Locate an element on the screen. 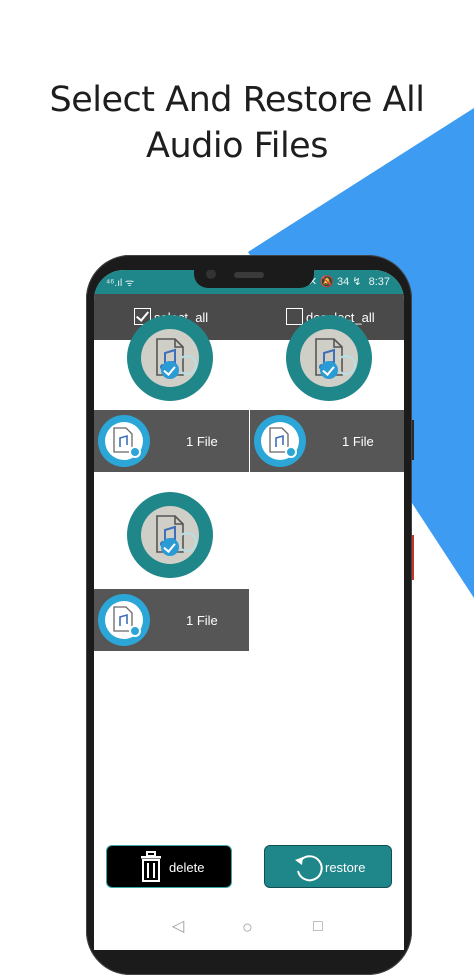 Image resolution: width=474 pixels, height=975 pixels. deselect-all-checkbox is located at coordinates (294, 316).